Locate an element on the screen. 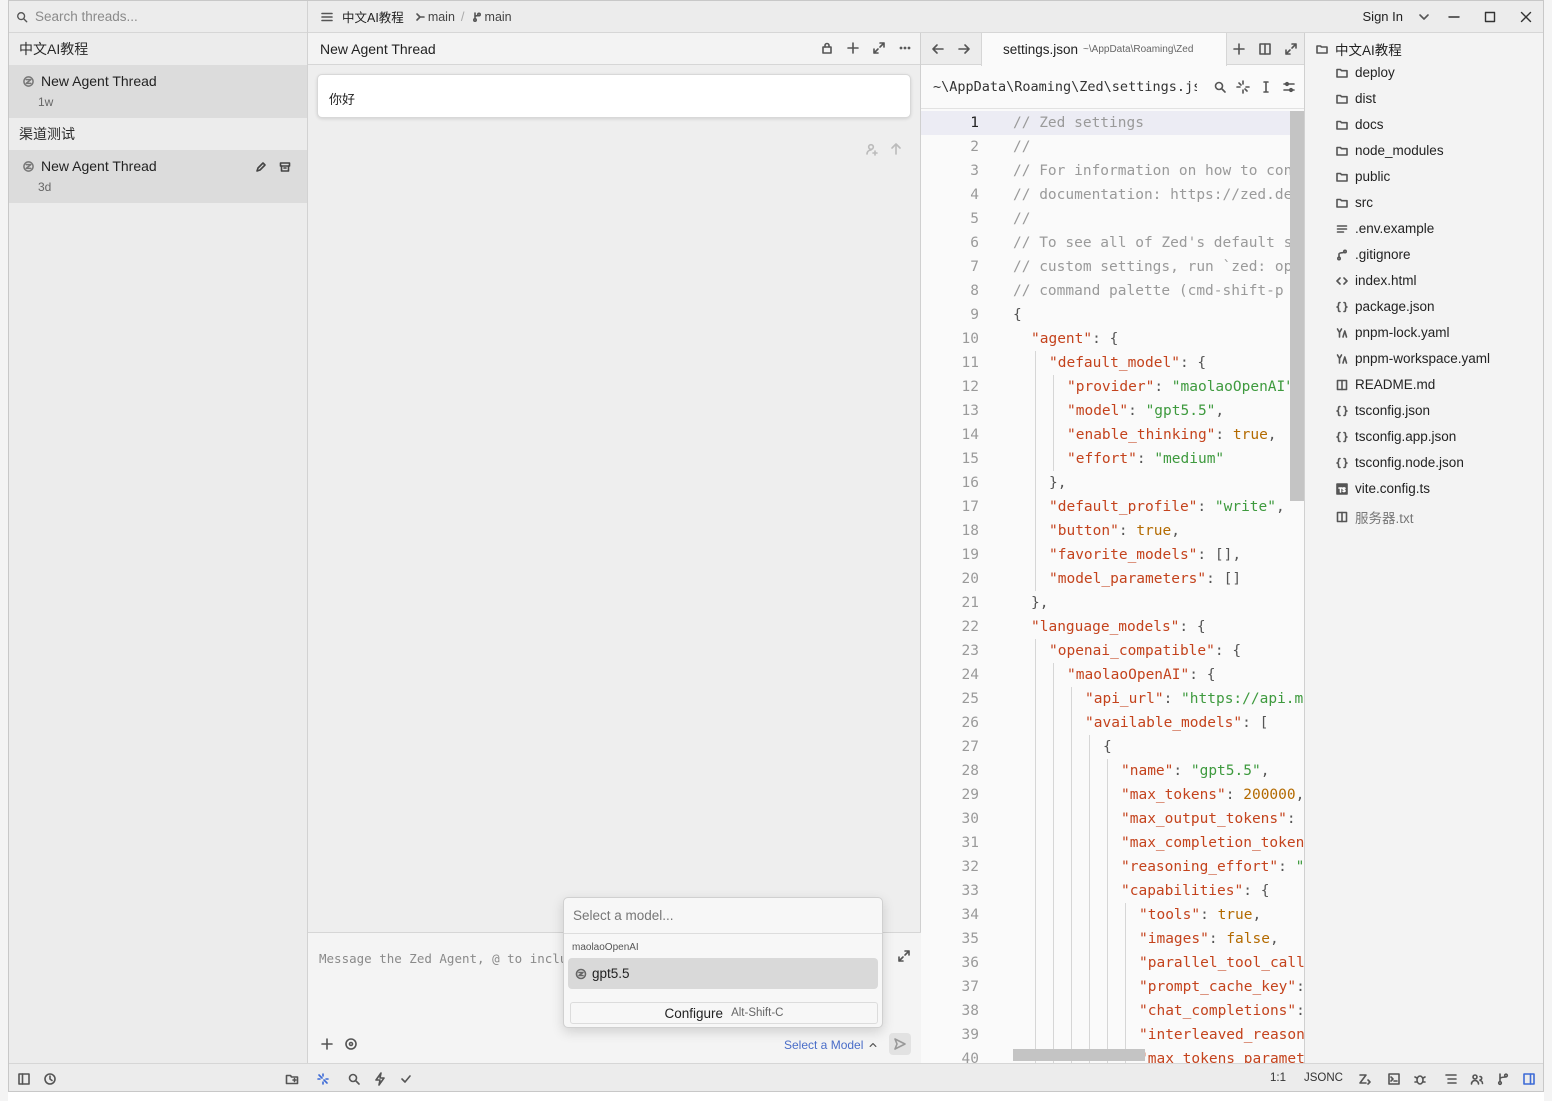 This screenshot has height=1101, width=1552. collaboration-icon is located at coordinates (1477, 1079).